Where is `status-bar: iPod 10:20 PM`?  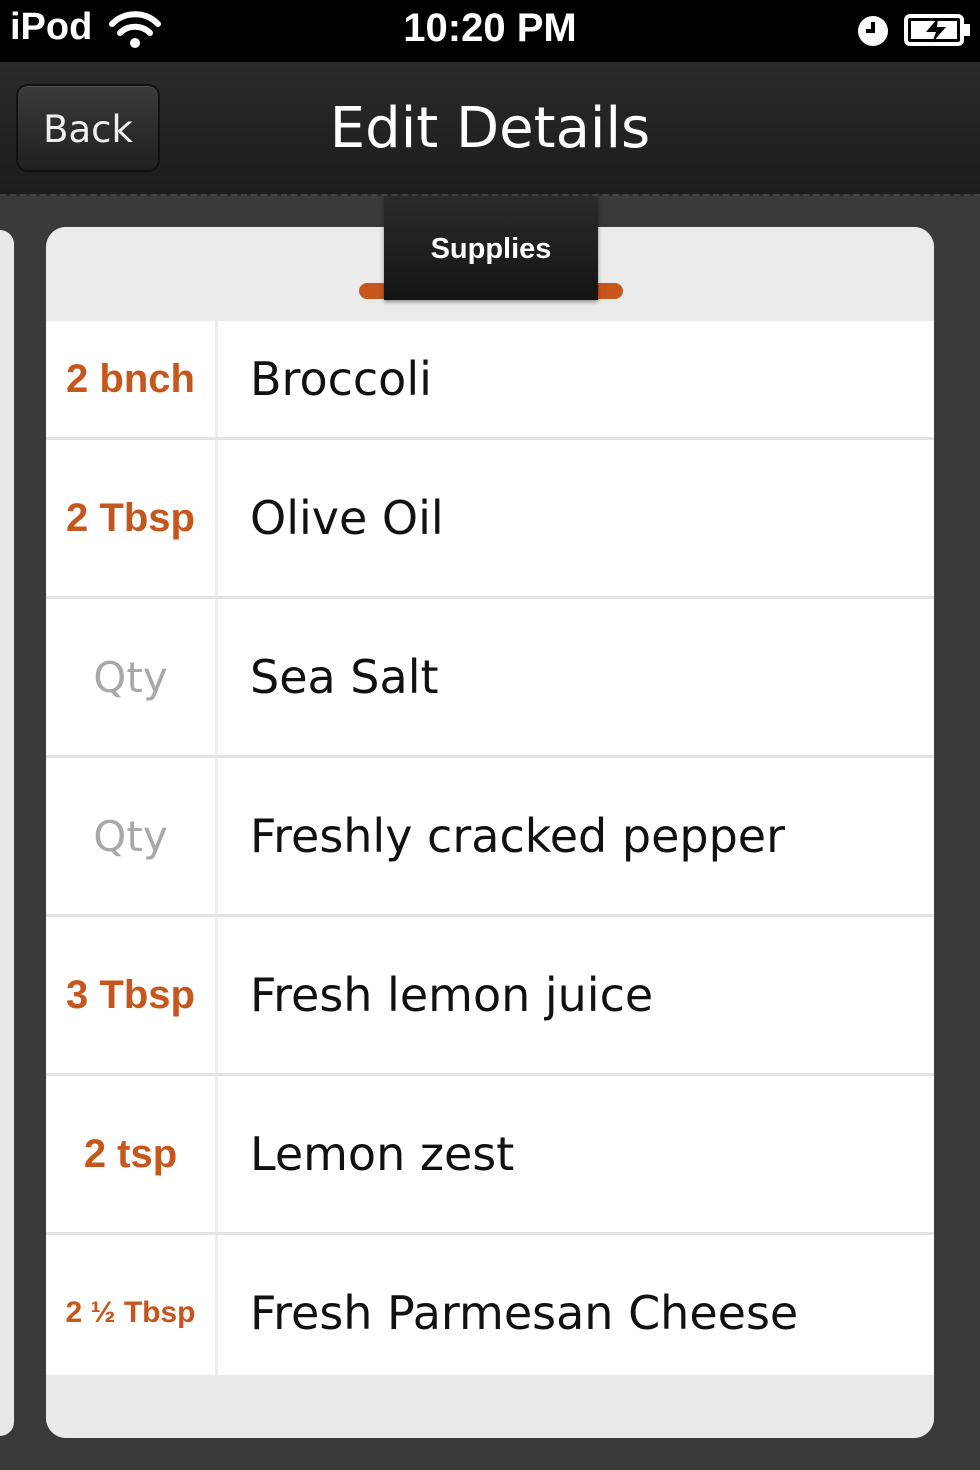
status-bar: iPod 10:20 PM is located at coordinates (490, 31).